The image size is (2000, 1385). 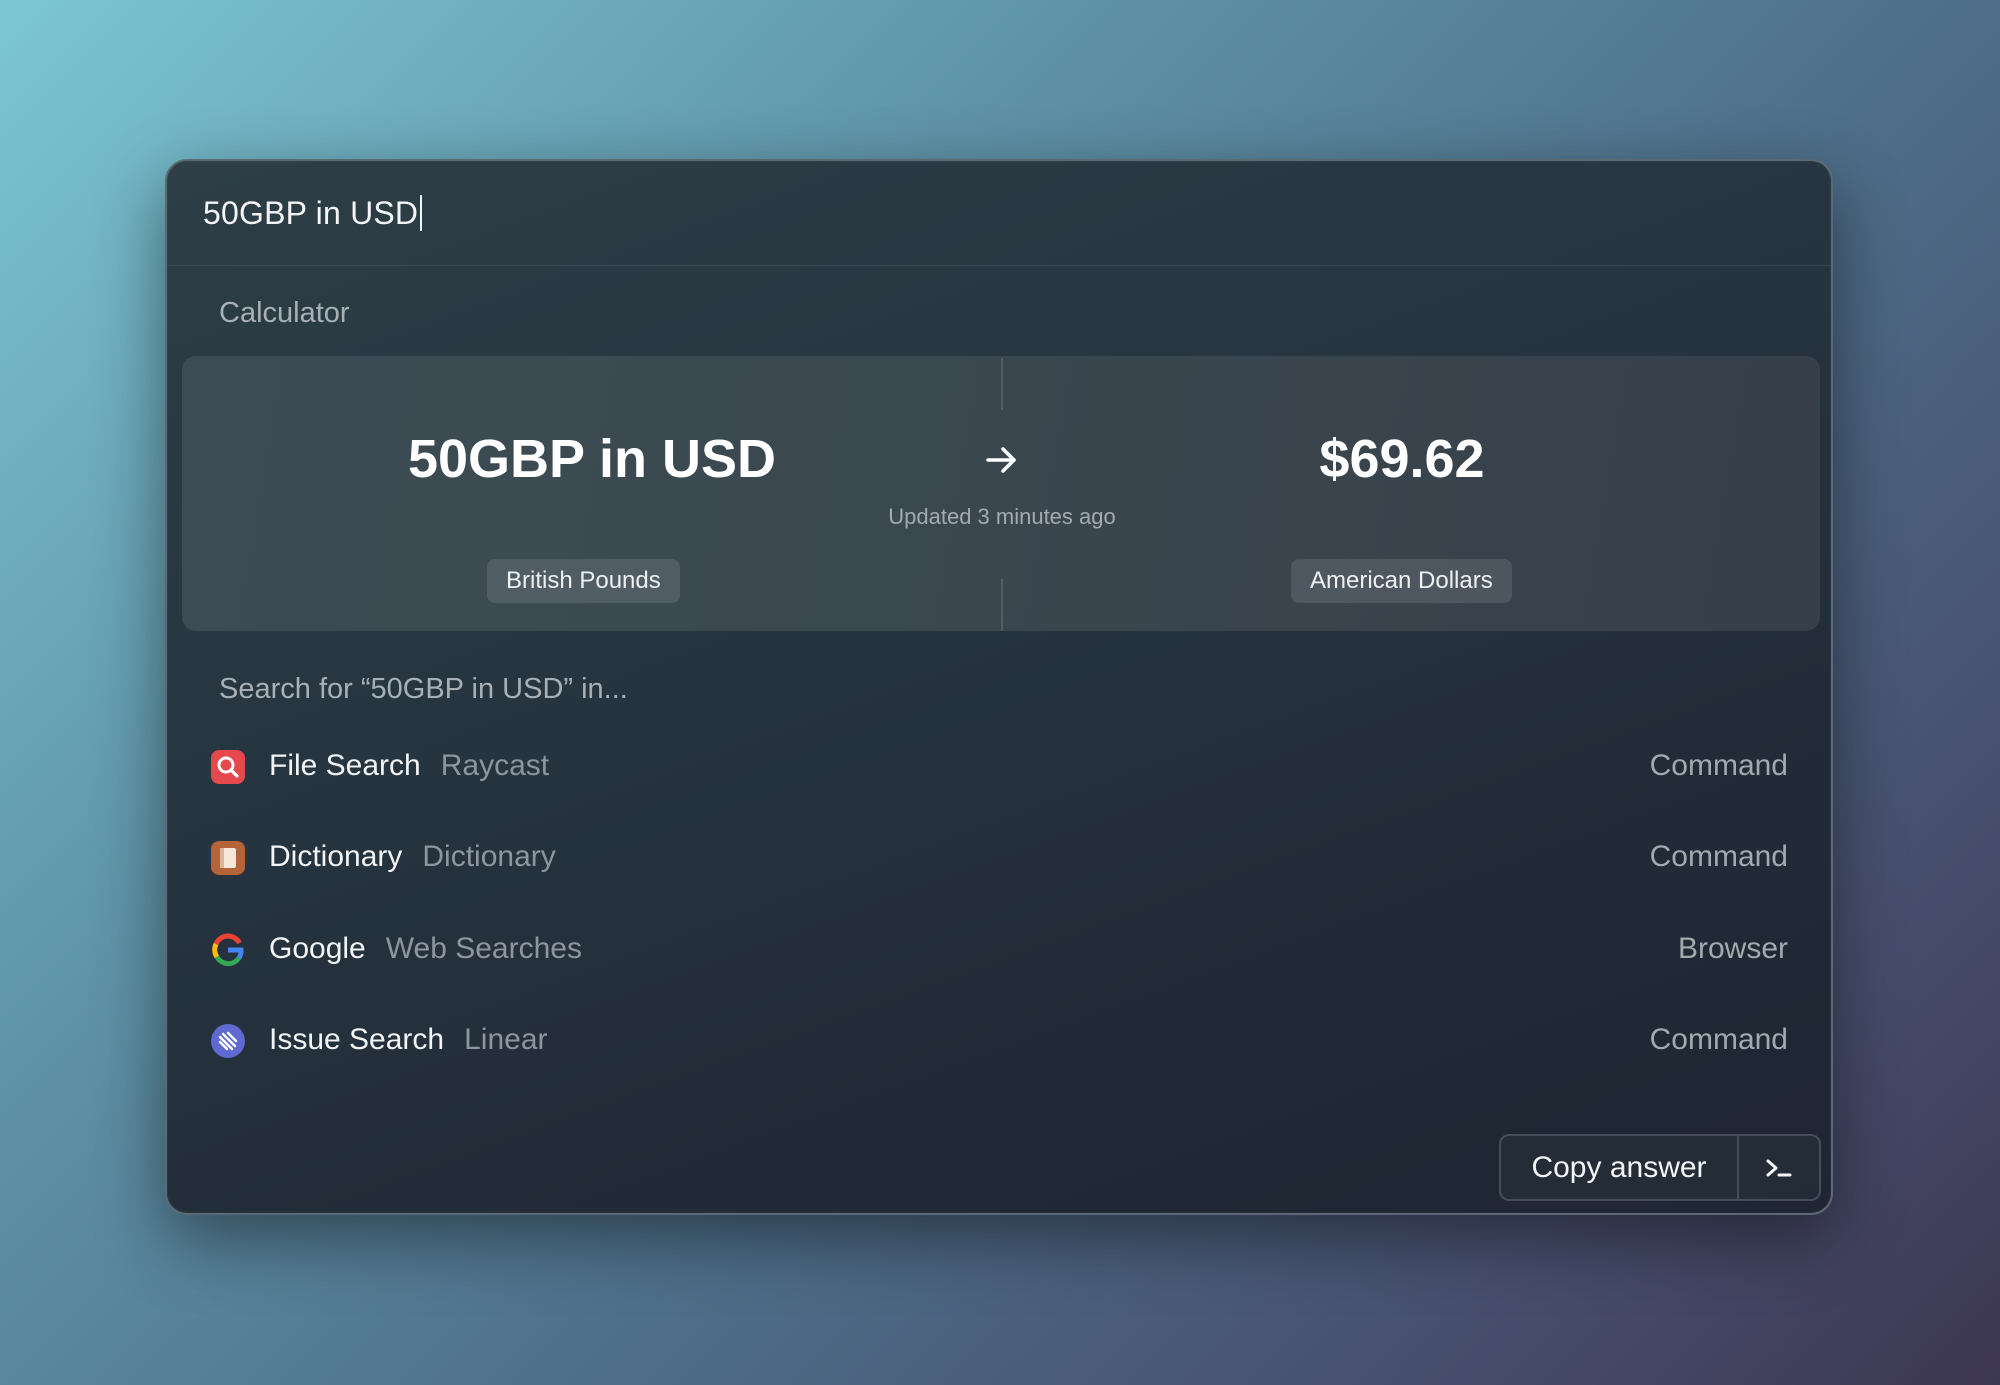 What do you see at coordinates (1001, 460) in the screenshot?
I see `arrow-right-icon` at bounding box center [1001, 460].